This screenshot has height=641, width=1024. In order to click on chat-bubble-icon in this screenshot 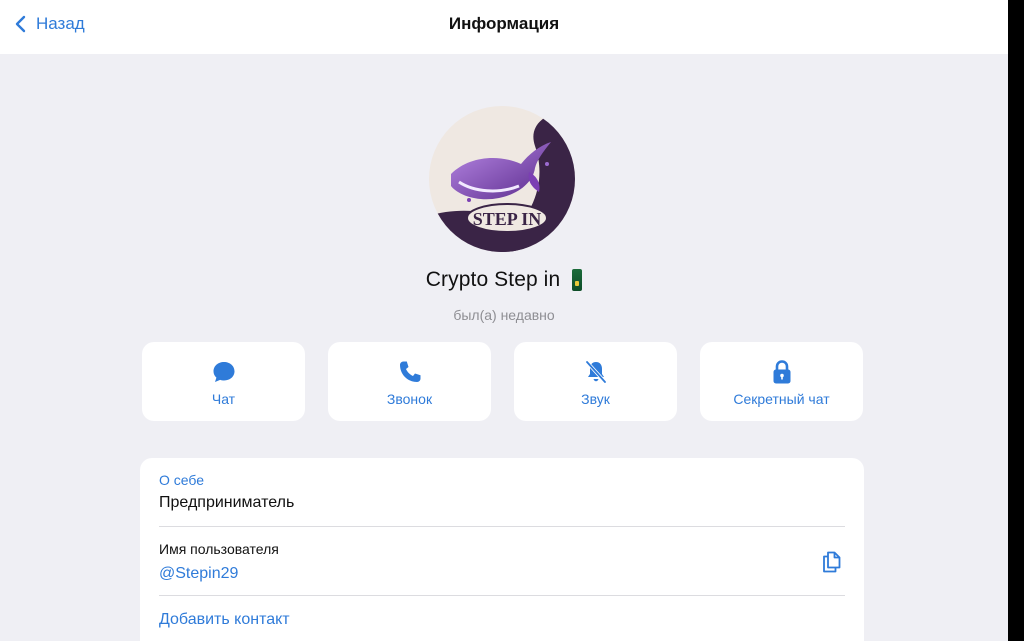, I will do `click(223, 372)`.